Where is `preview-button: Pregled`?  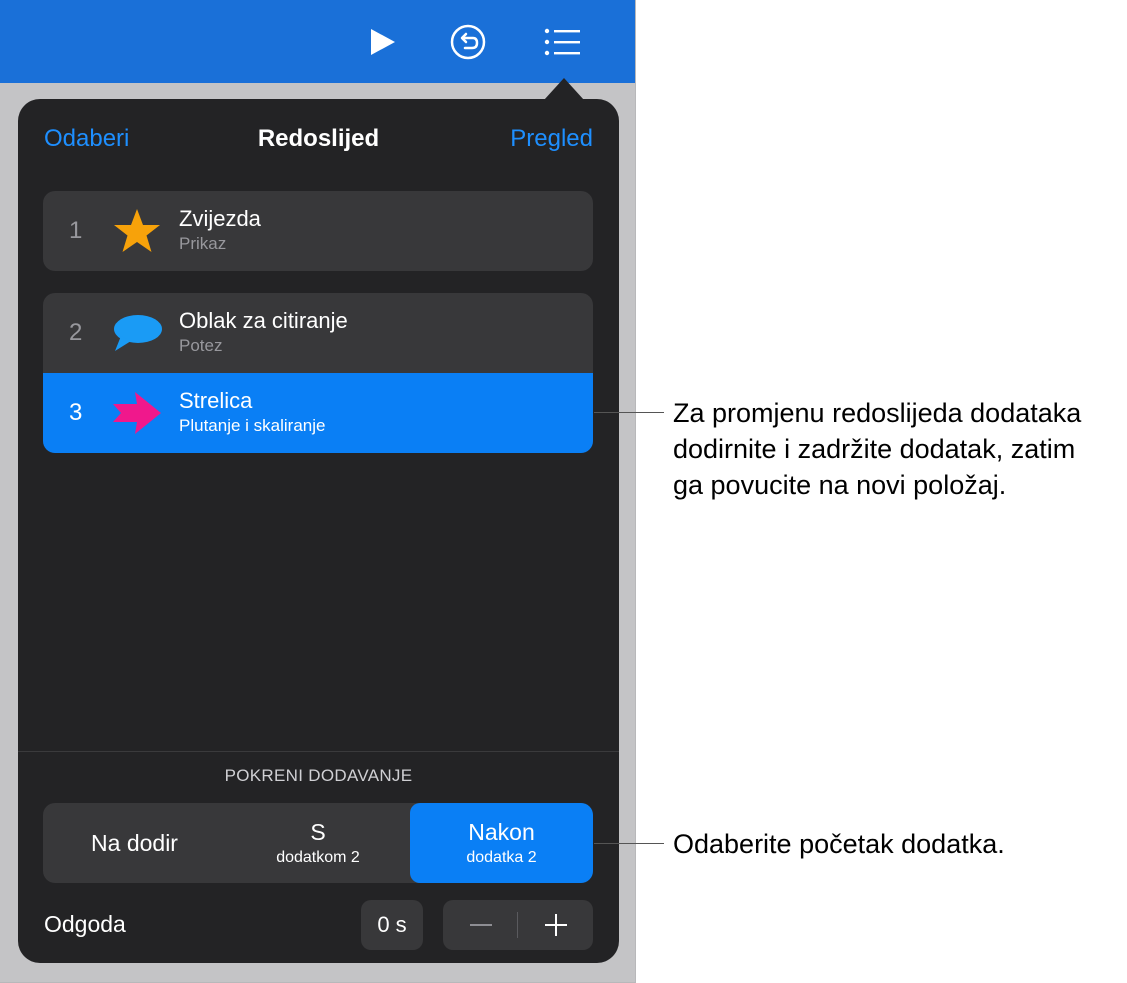
preview-button: Pregled is located at coordinates (551, 139).